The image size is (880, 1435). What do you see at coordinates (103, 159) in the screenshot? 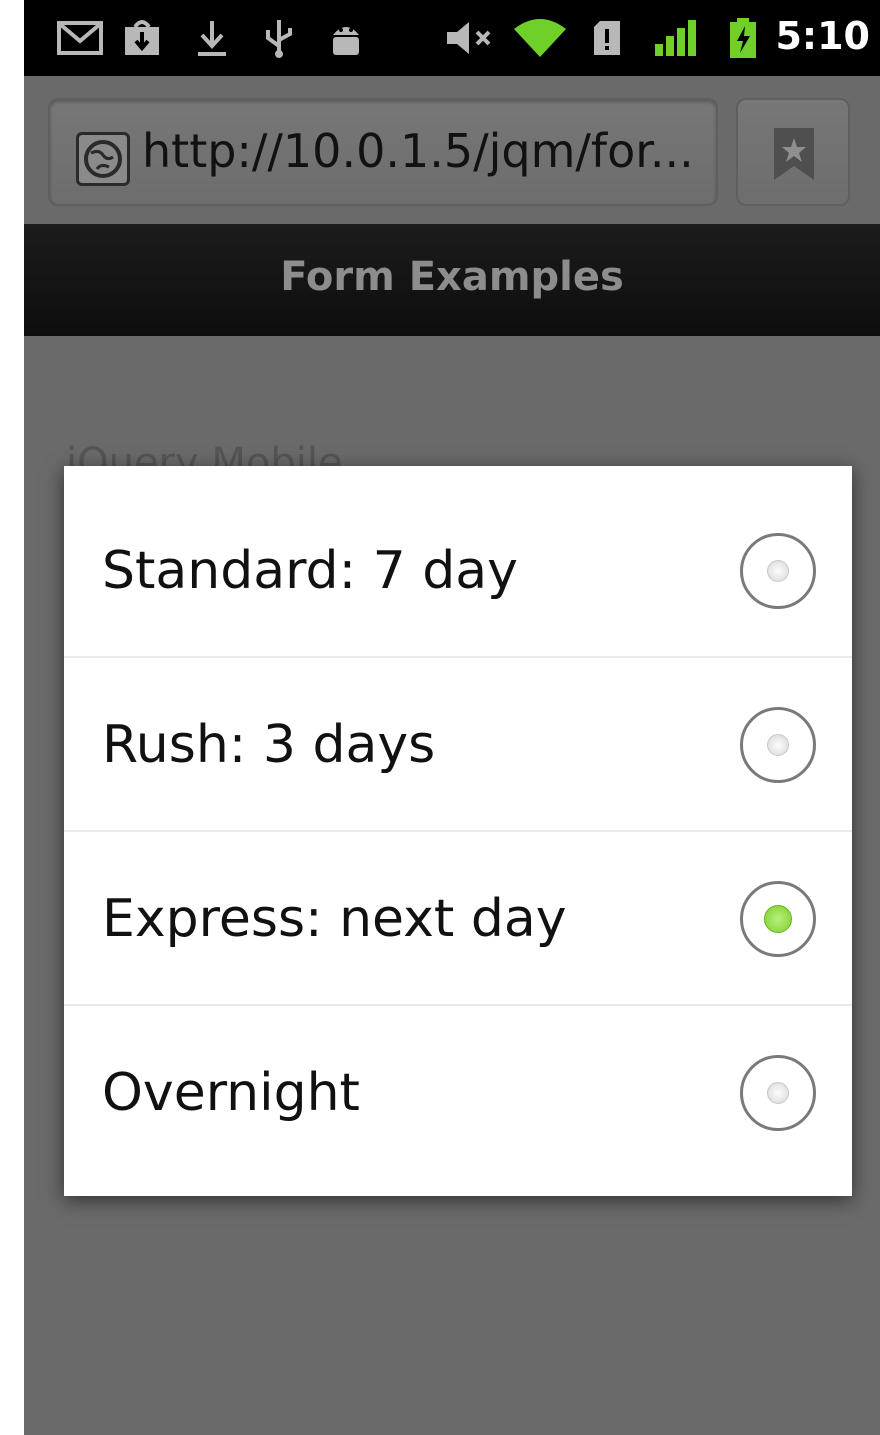
I see `globe-icon` at bounding box center [103, 159].